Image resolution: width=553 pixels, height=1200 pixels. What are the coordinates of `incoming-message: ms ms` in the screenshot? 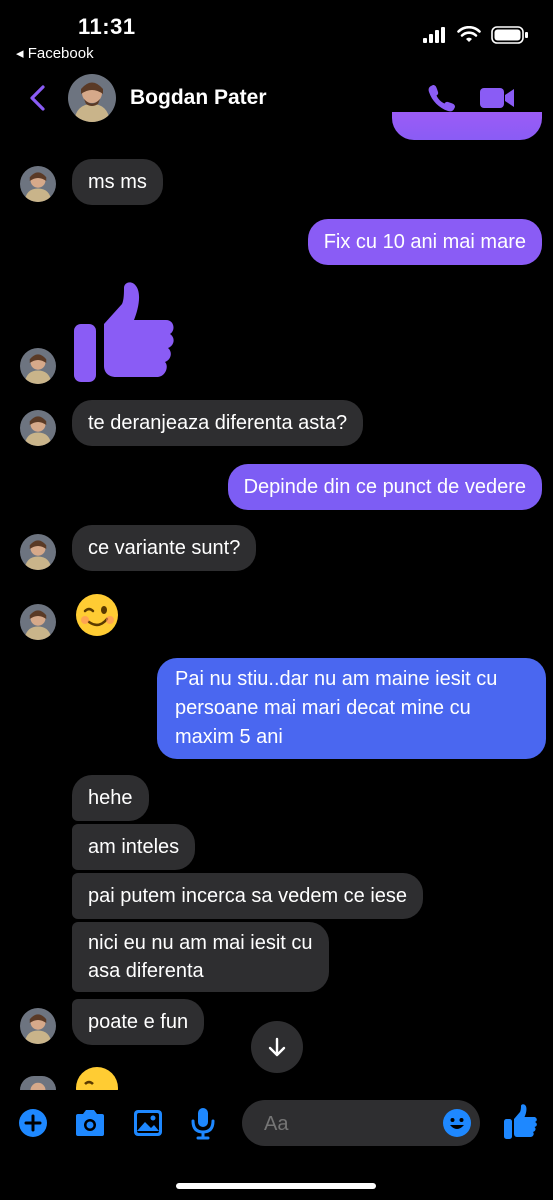 It's located at (117, 182).